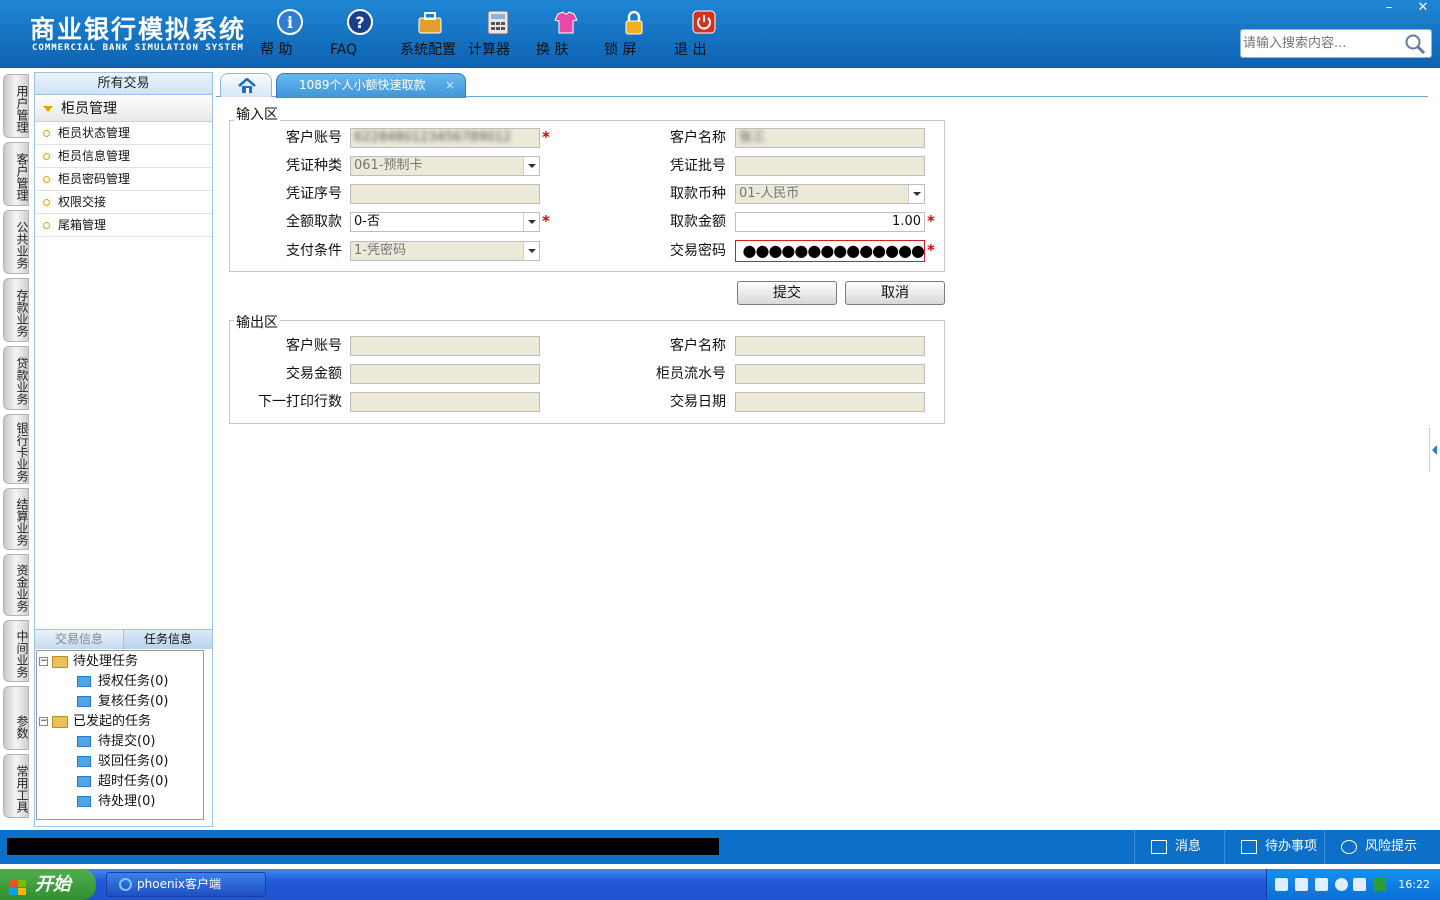 The height and width of the screenshot is (900, 1440). I want to click on start-button: 开始, so click(48, 884).